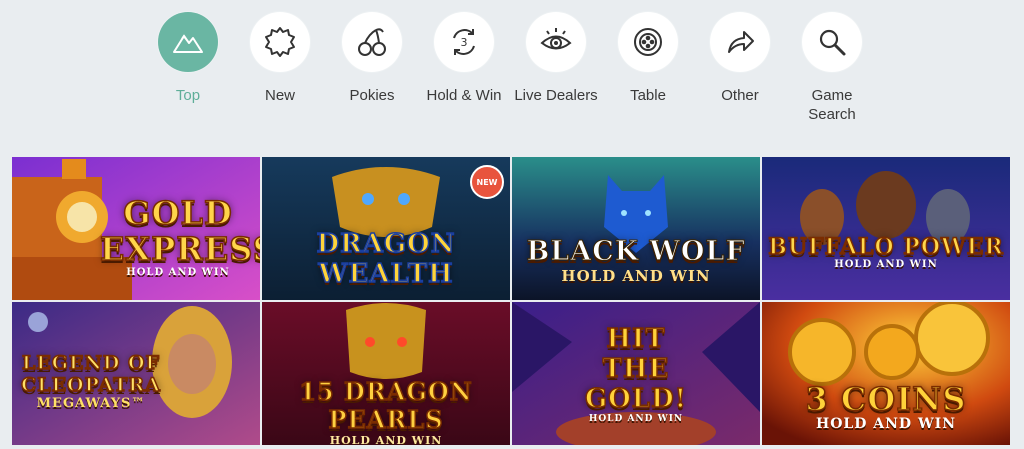 The image size is (1024, 449). I want to click on category-other: Other, so click(740, 58).